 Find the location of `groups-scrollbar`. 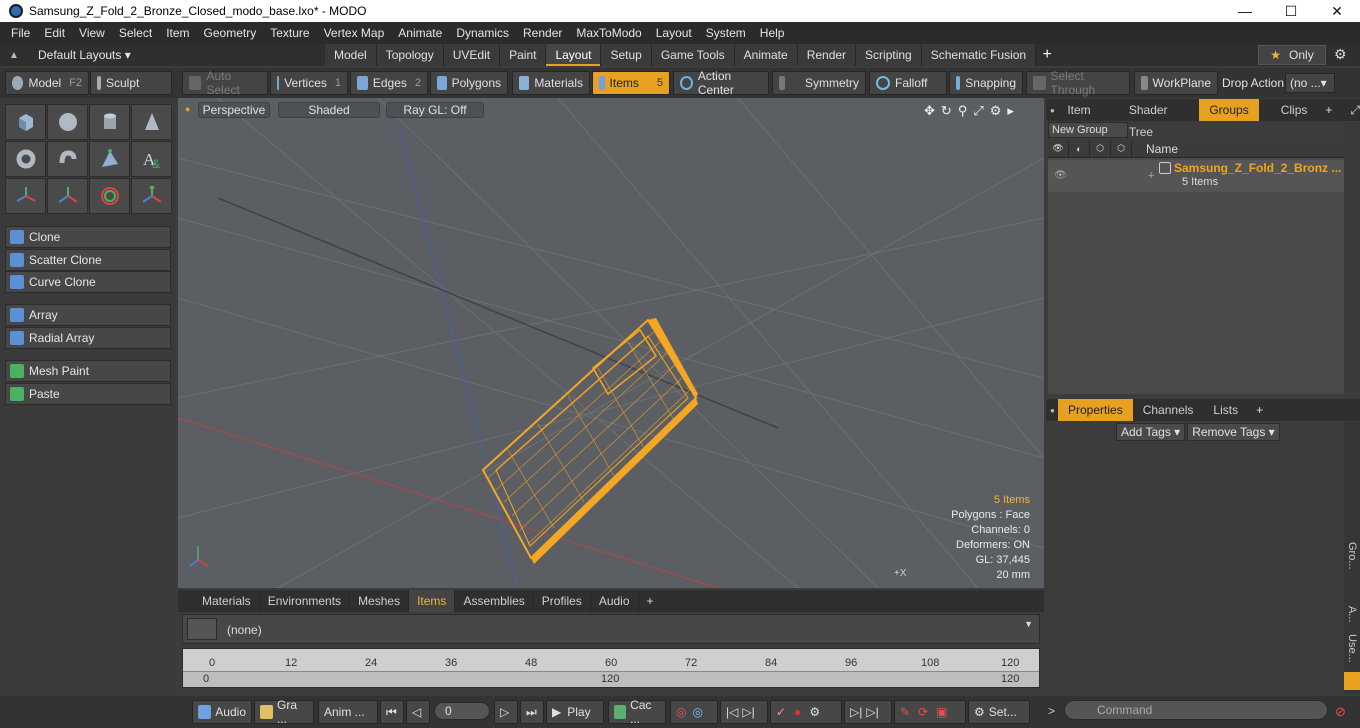

groups-scrollbar is located at coordinates (1352, 257).